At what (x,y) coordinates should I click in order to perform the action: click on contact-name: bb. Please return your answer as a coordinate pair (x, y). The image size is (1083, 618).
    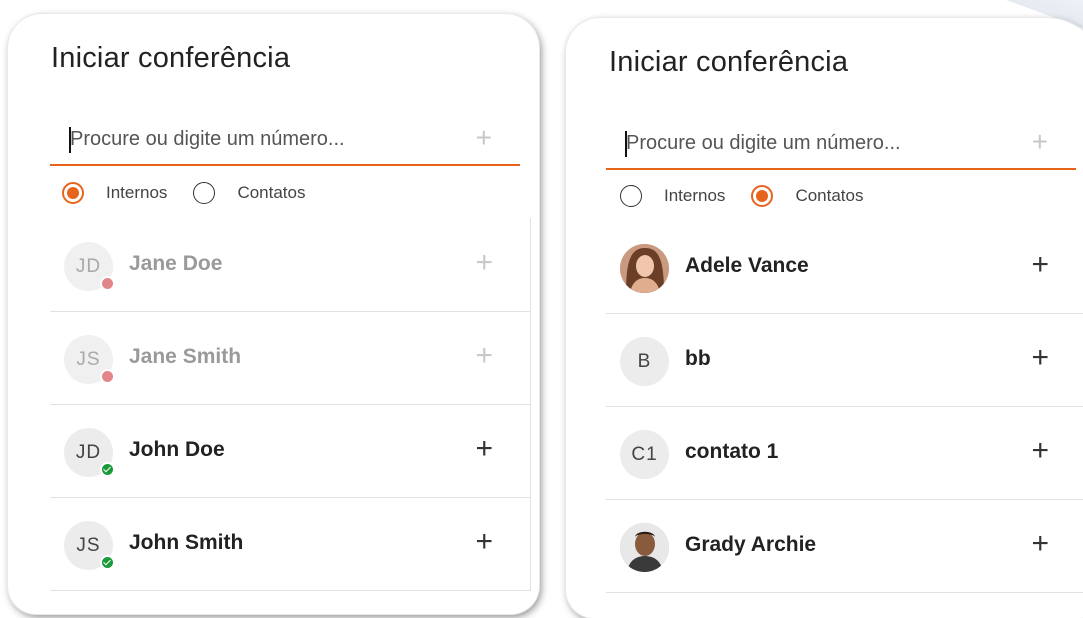
    Looking at the image, I should click on (698, 358).